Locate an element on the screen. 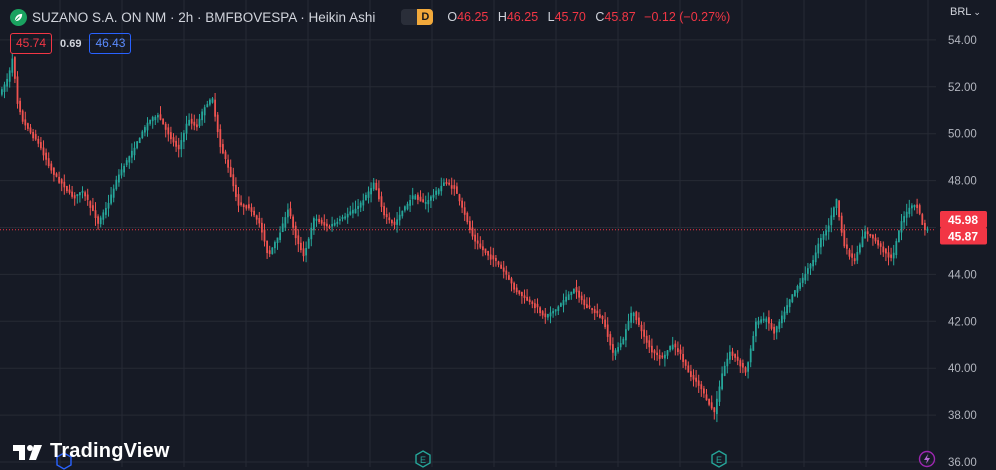 The width and height of the screenshot is (996, 470). buy-price-button: 46.43 is located at coordinates (110, 43).